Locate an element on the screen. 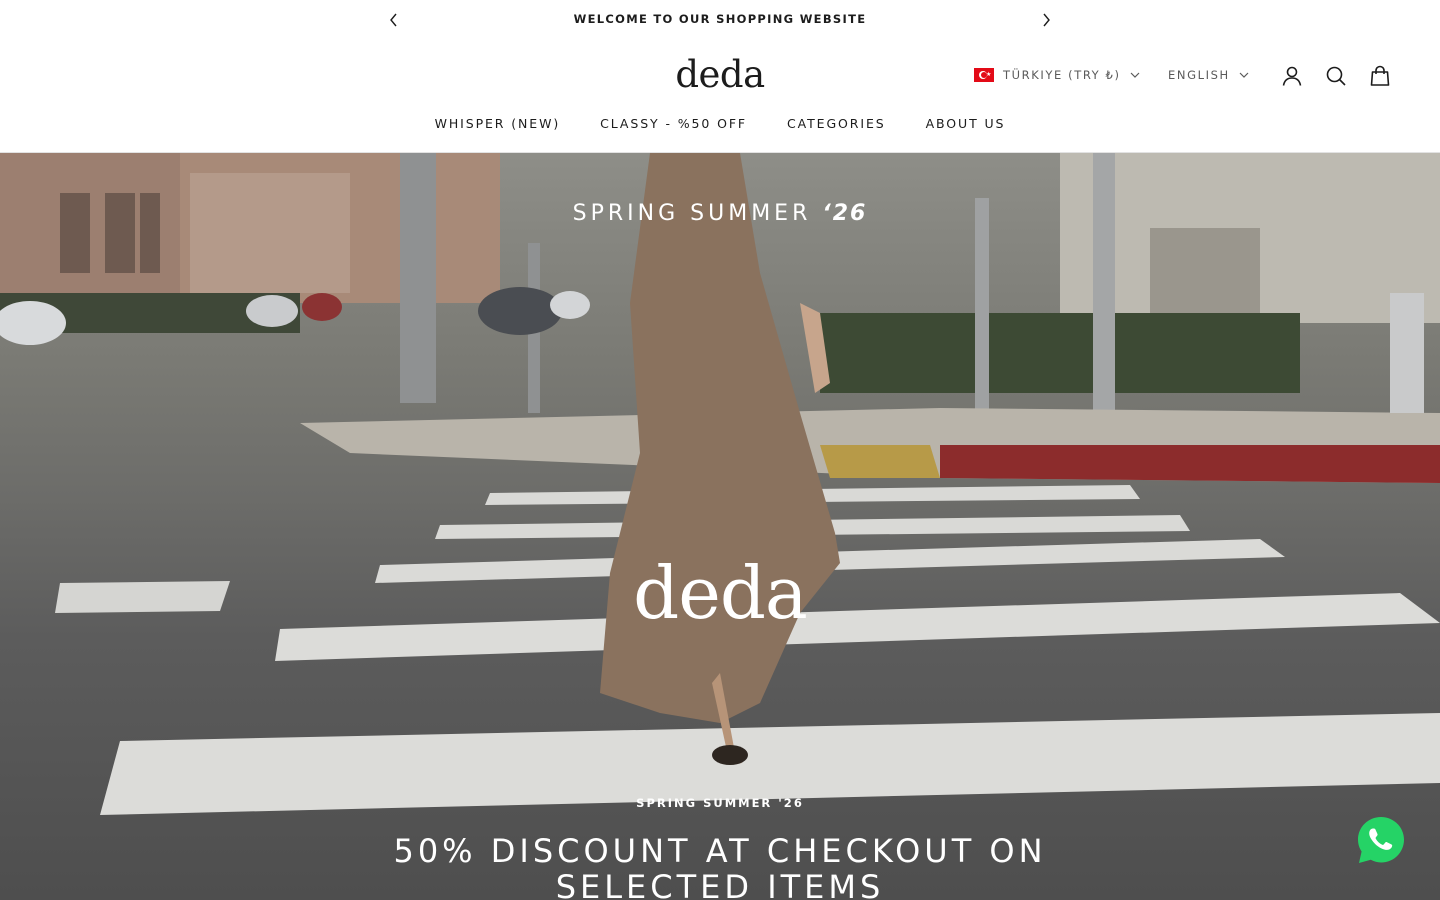 Image resolution: width=1440 pixels, height=900 pixels. announcement-message: WELCOME TO OUR SHOPPING WEBSITE is located at coordinates (720, 19).